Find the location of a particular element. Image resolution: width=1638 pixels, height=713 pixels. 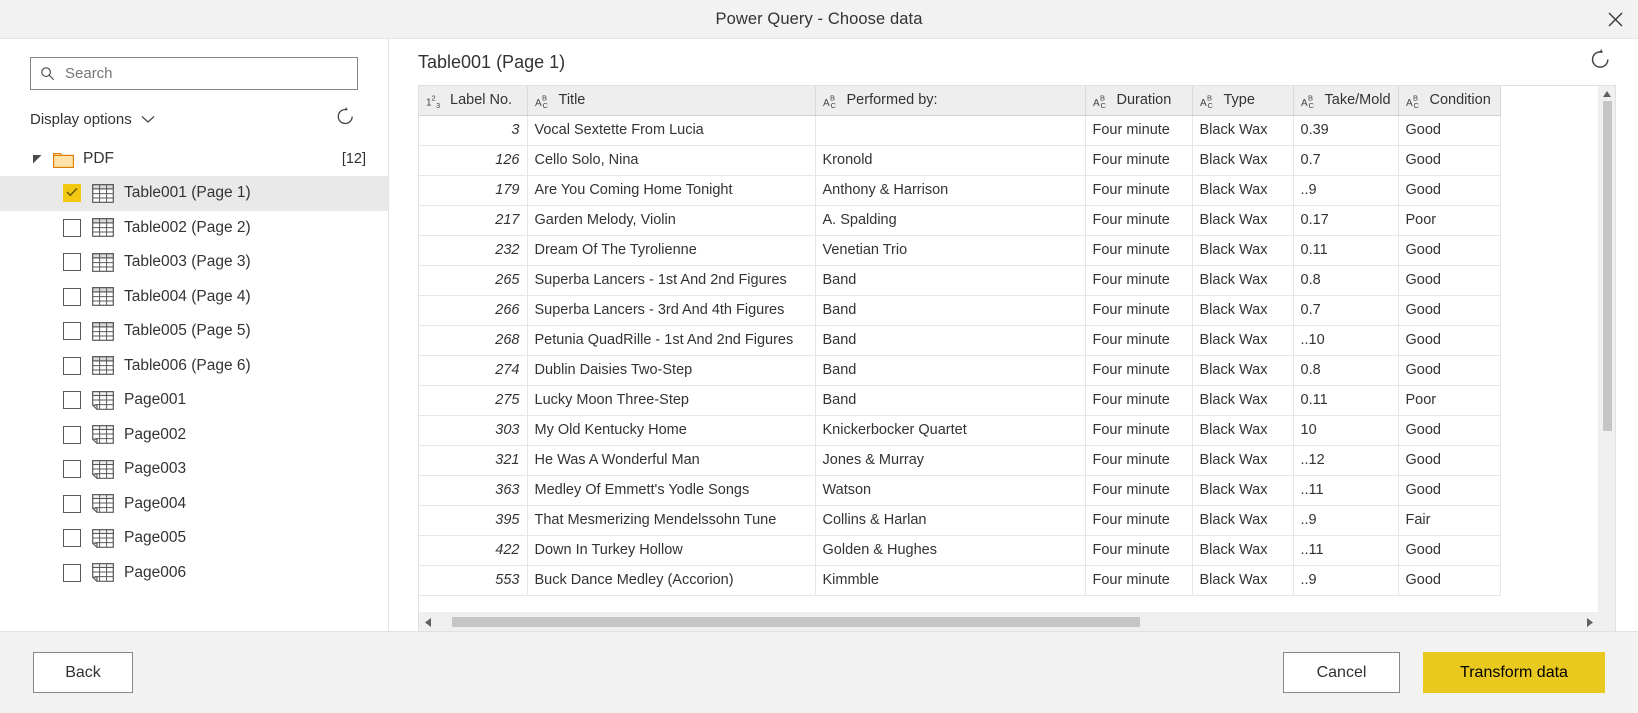

tree-item: Table001 (Page 1) is located at coordinates (194, 193).